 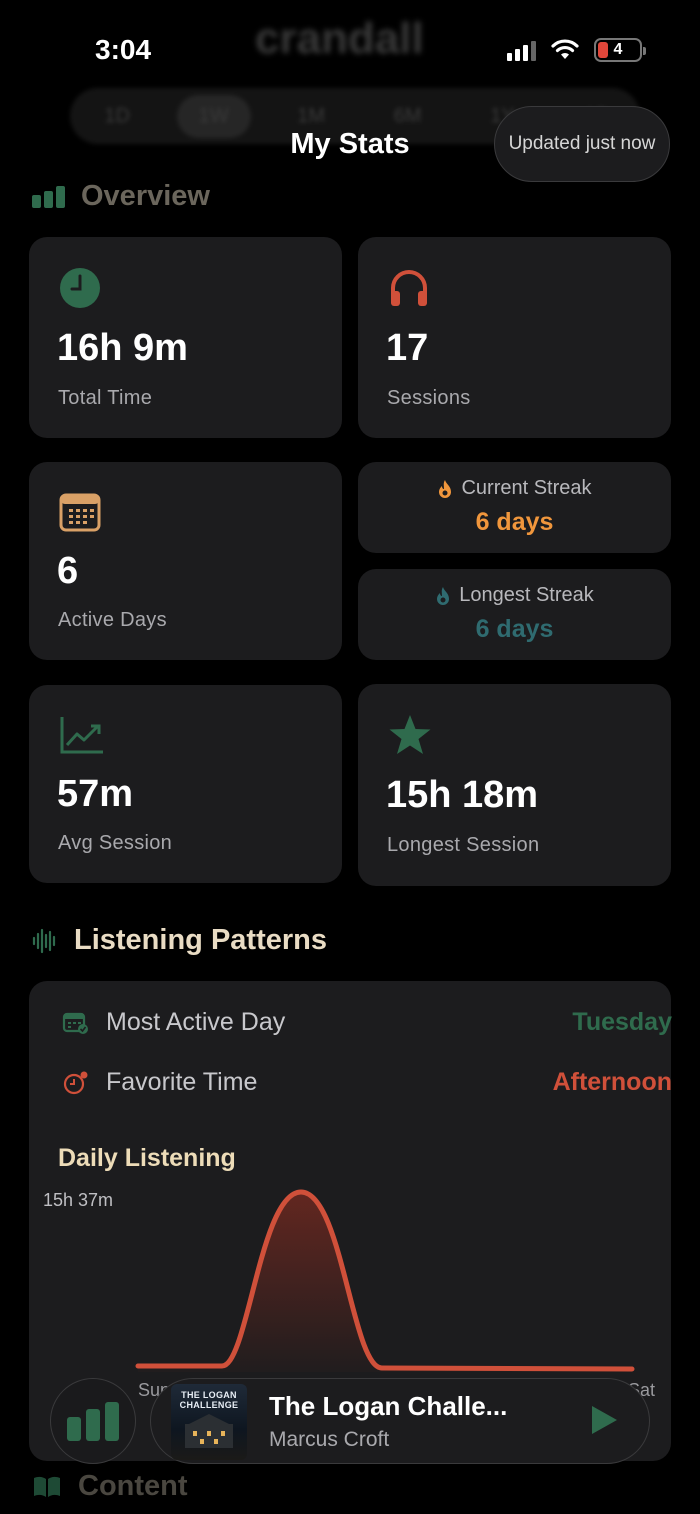 What do you see at coordinates (133, 1486) in the screenshot?
I see `content-title: Content` at bounding box center [133, 1486].